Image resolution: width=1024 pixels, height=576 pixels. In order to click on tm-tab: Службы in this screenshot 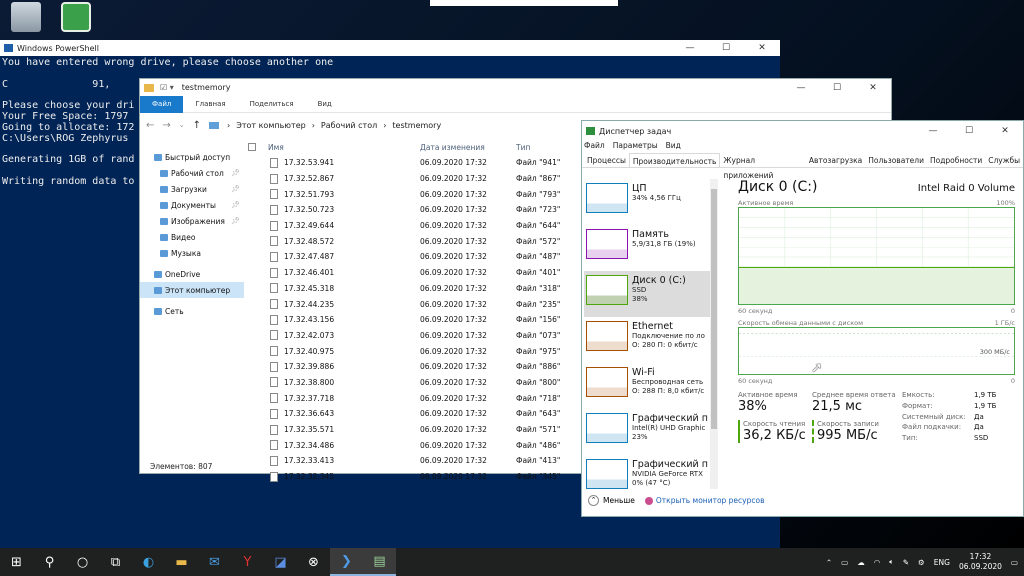, I will do `click(1004, 160)`.